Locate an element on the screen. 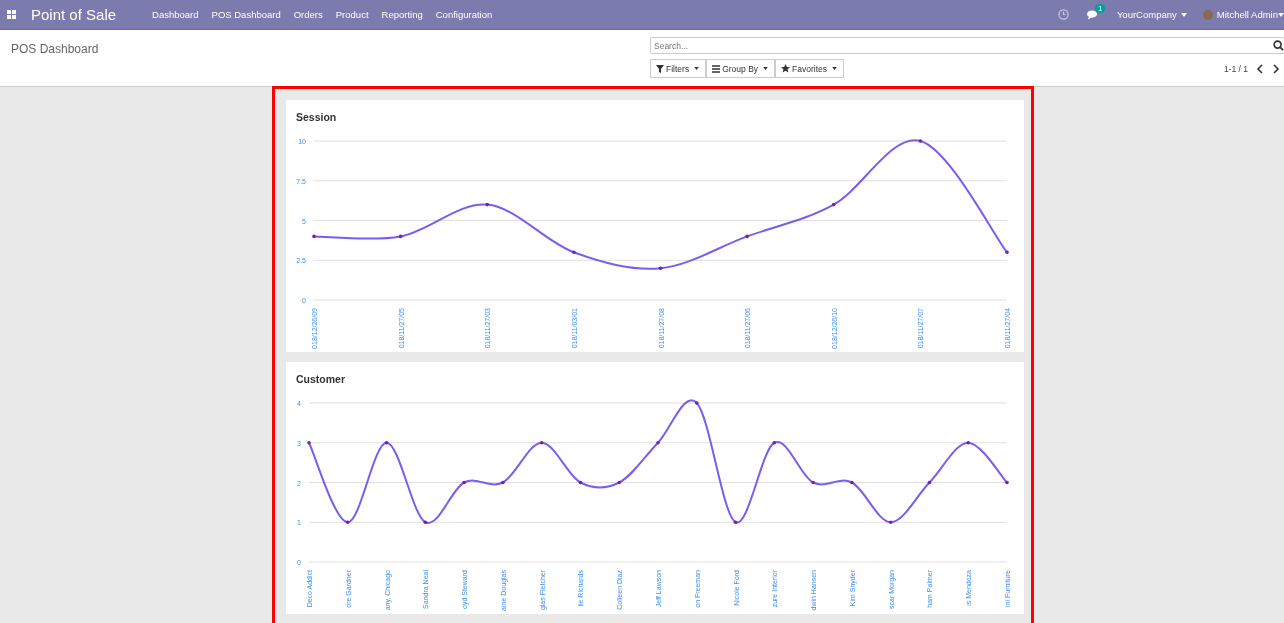 The height and width of the screenshot is (623, 1284). message-count-badge: 1 is located at coordinates (1100, 8).